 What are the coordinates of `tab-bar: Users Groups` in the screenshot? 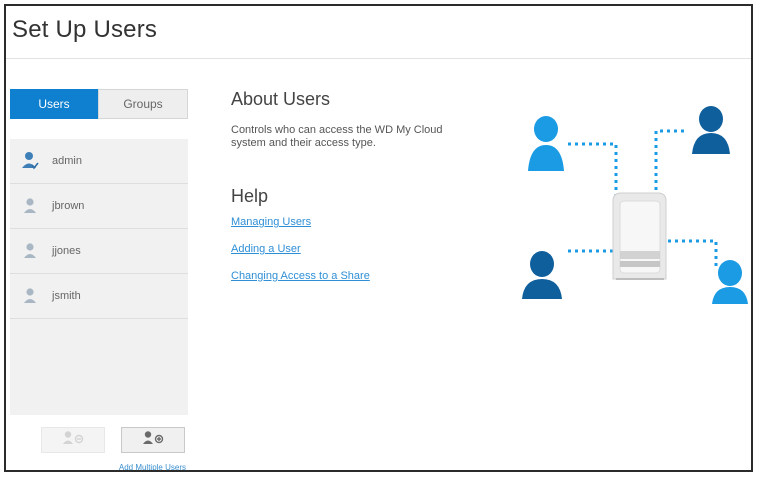 It's located at (99, 104).